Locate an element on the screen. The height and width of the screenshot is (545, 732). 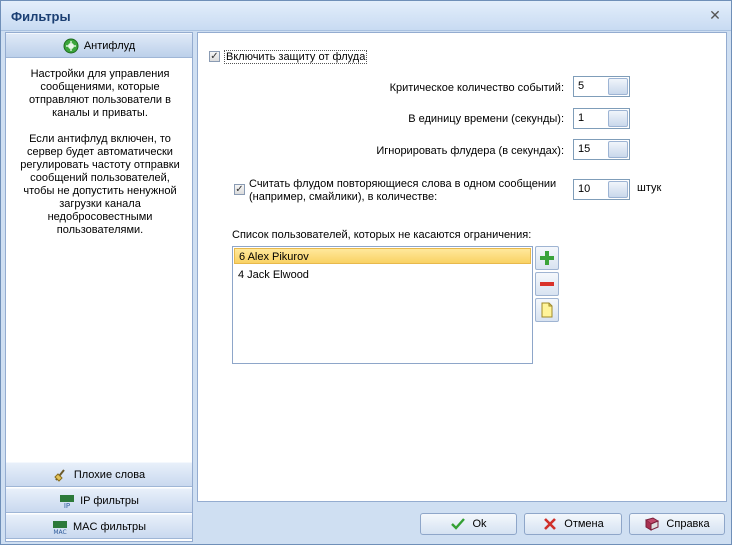
svg-text: MAC is located at coordinates (59, 532).